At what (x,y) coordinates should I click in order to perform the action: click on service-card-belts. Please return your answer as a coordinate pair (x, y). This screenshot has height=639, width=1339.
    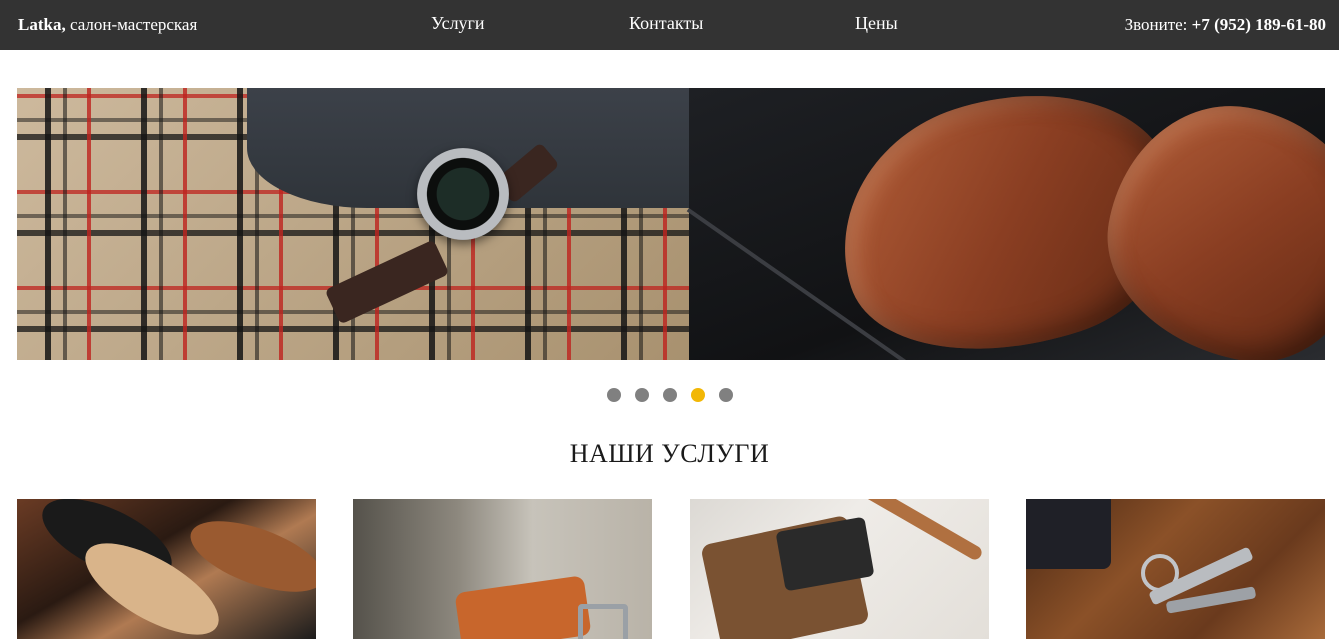
    Looking at the image, I should click on (502, 569).